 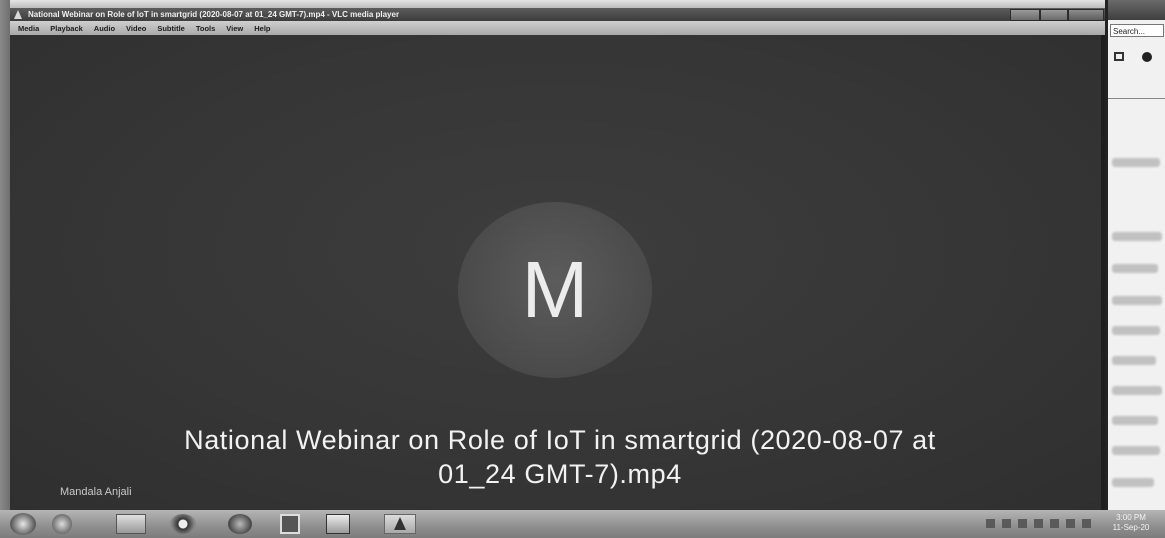 What do you see at coordinates (338, 524) in the screenshot?
I see `document-icon` at bounding box center [338, 524].